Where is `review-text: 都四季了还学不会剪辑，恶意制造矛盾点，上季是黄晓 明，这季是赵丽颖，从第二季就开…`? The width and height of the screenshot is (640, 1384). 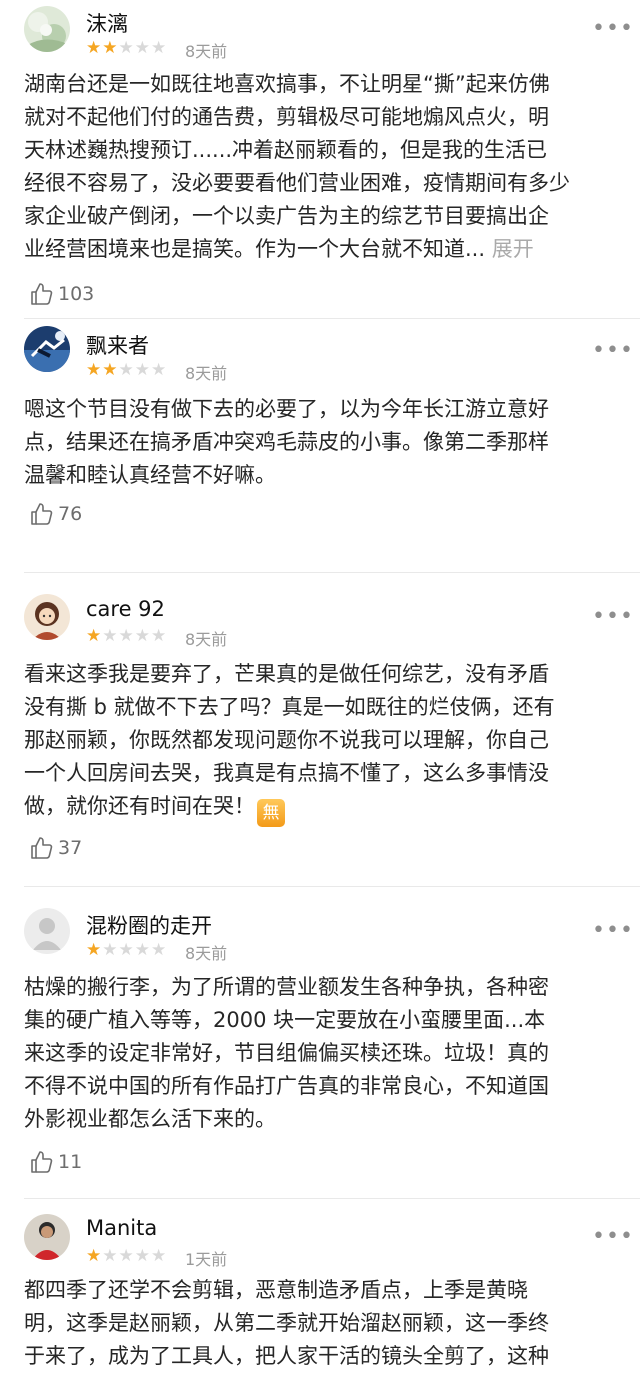 review-text: 都四季了还学不会剪辑，恶意制造矛盾点，上季是黄晓 明，这季是赵丽颖，从第二季就开… is located at coordinates (324, 1323).